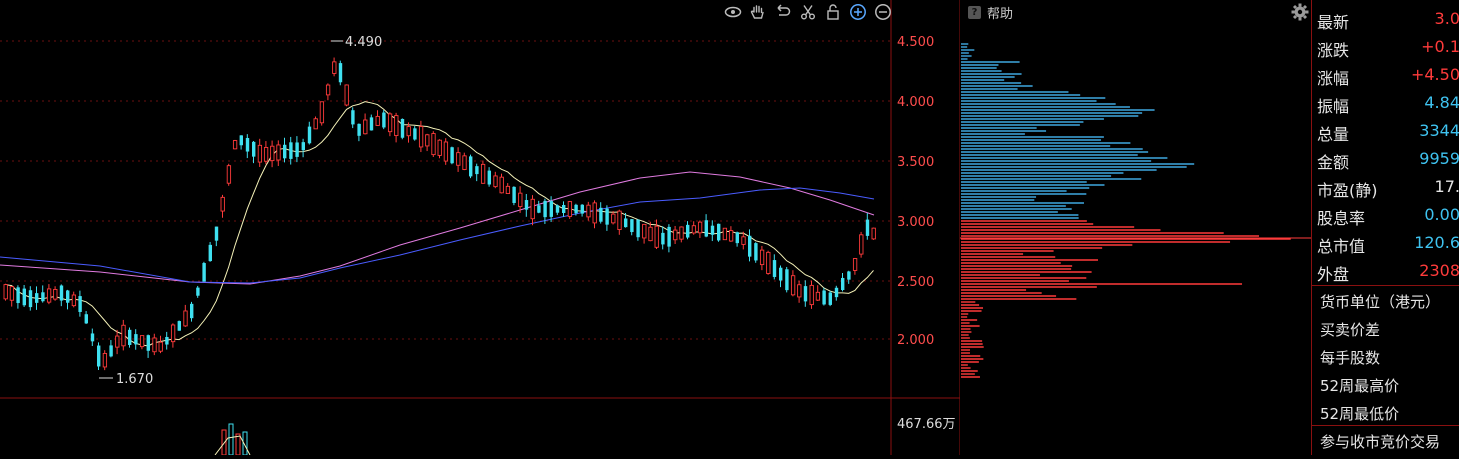 Image resolution: width=1459 pixels, height=459 pixels. What do you see at coordinates (1385, 328) in the screenshot?
I see `info-row: 买卖价差` at bounding box center [1385, 328].